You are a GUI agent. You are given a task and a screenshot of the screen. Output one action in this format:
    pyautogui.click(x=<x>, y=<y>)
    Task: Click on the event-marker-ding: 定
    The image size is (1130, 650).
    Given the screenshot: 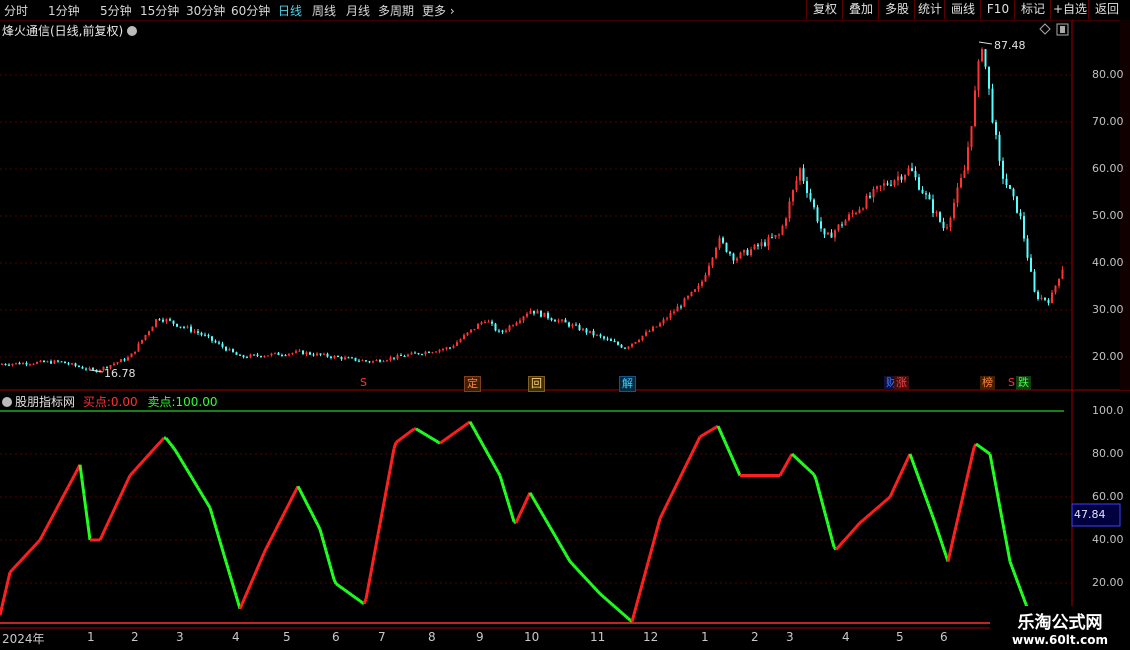 What is the action you would take?
    pyautogui.click(x=472, y=384)
    